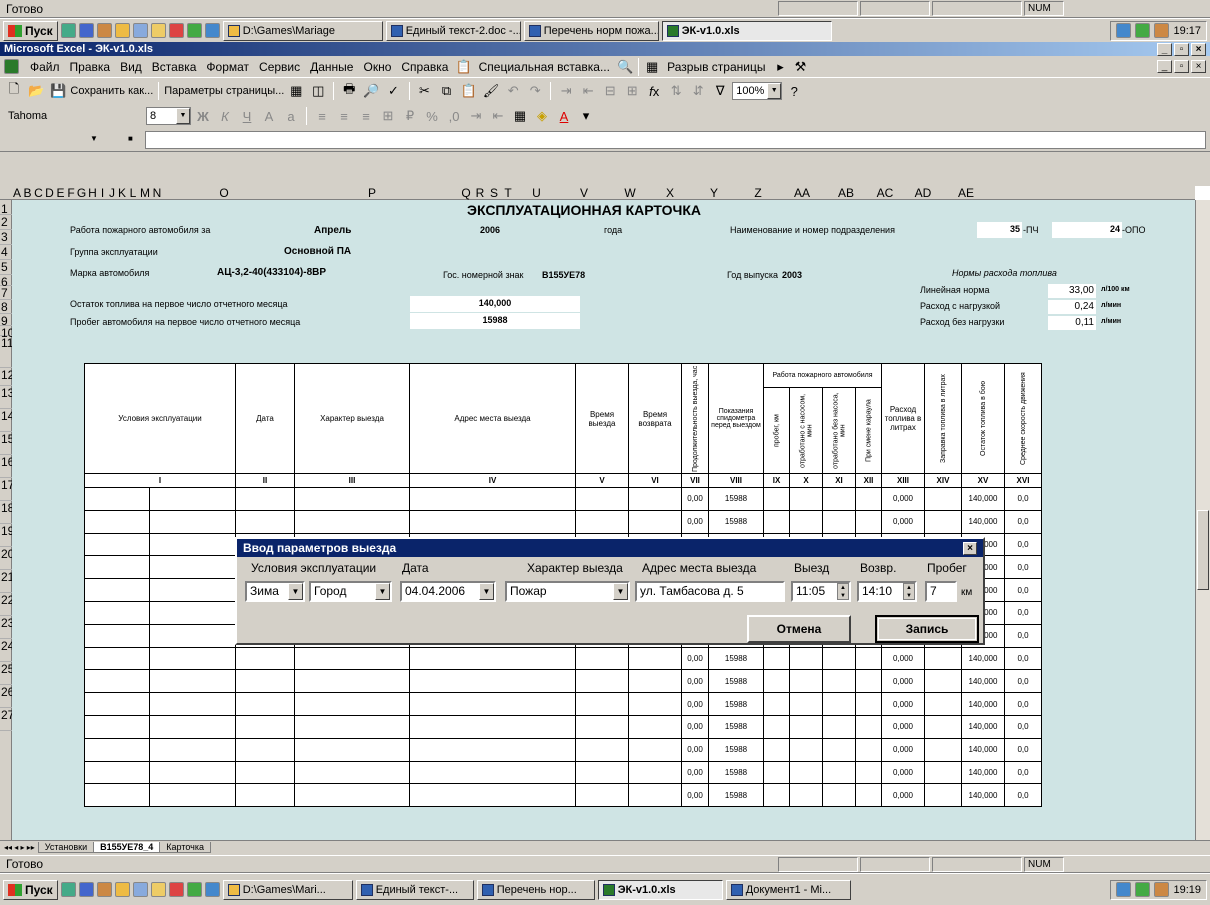  I want to click on norm-linear-value: 33,00, so click(1072, 291).